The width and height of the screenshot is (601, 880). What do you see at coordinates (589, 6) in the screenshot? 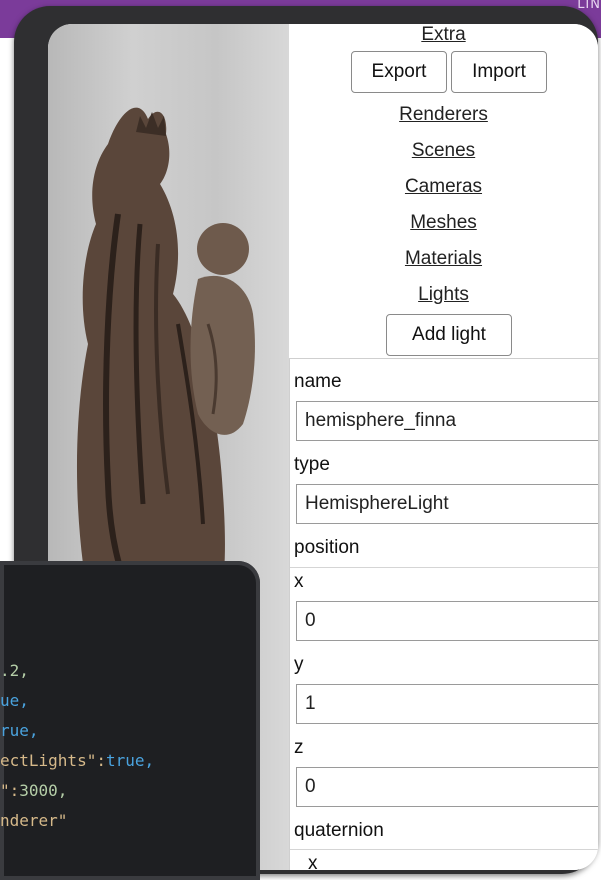
I see `banner-corner-text: LIN` at bounding box center [589, 6].